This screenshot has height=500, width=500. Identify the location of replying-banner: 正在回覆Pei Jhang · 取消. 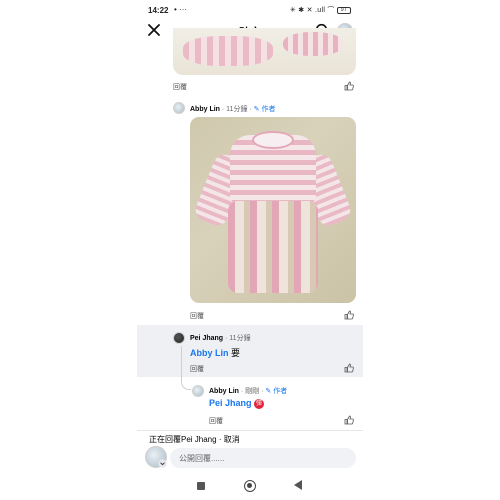
(194, 439).